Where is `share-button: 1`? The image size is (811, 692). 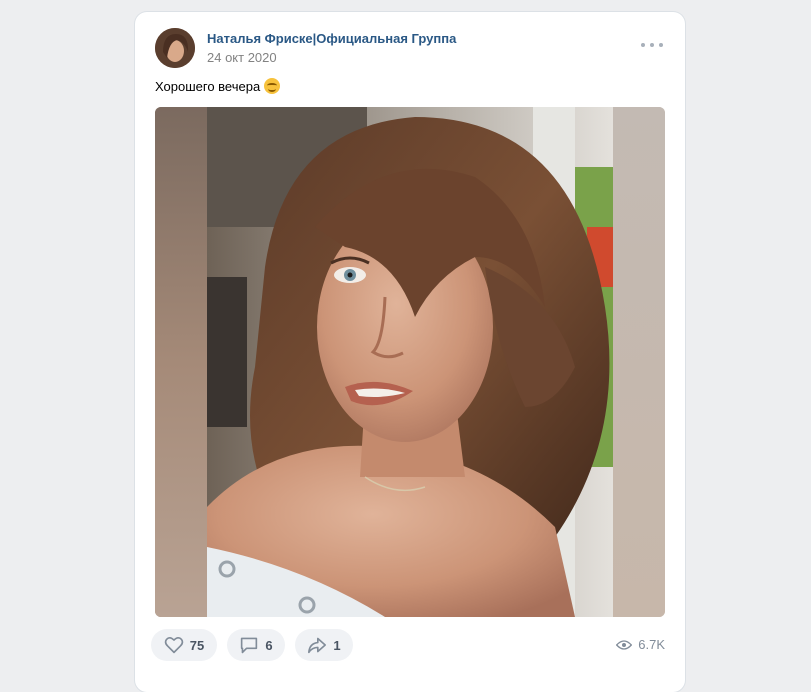 share-button: 1 is located at coordinates (324, 645).